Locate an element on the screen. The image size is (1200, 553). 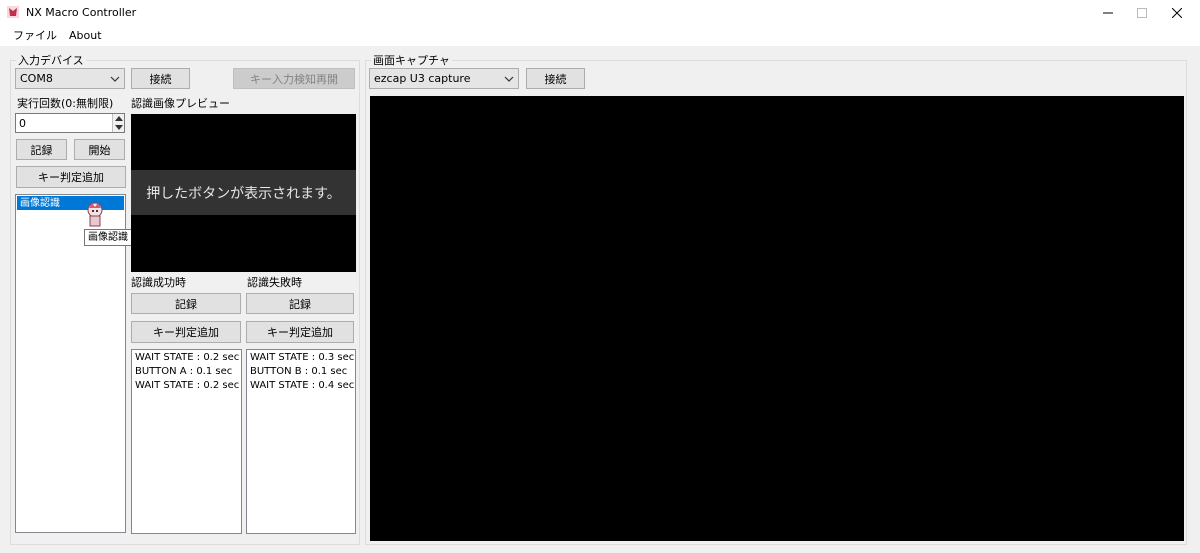
add-key-check-button: キー判定追加 is located at coordinates (71, 177).